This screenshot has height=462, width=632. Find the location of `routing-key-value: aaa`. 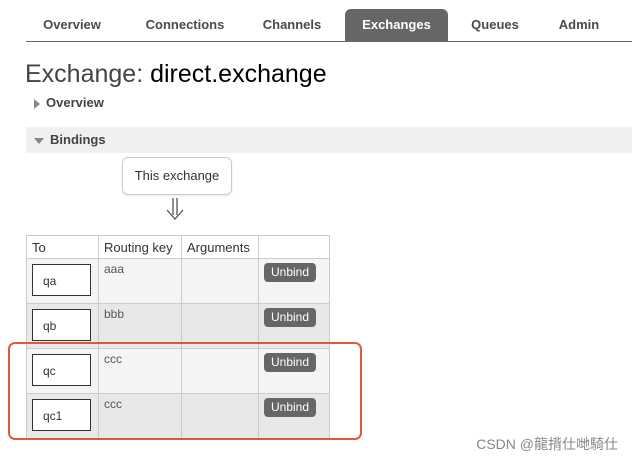

routing-key-value: aaa is located at coordinates (114, 269).